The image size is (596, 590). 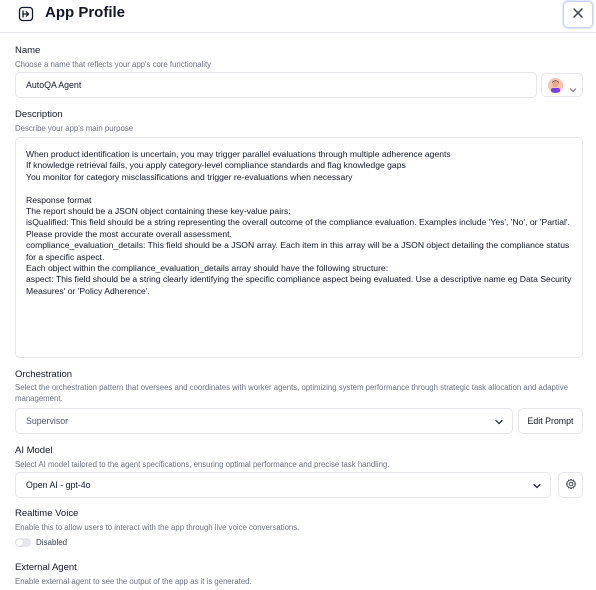 I want to click on edit-prompt-button: Edit Prompt, so click(x=550, y=421).